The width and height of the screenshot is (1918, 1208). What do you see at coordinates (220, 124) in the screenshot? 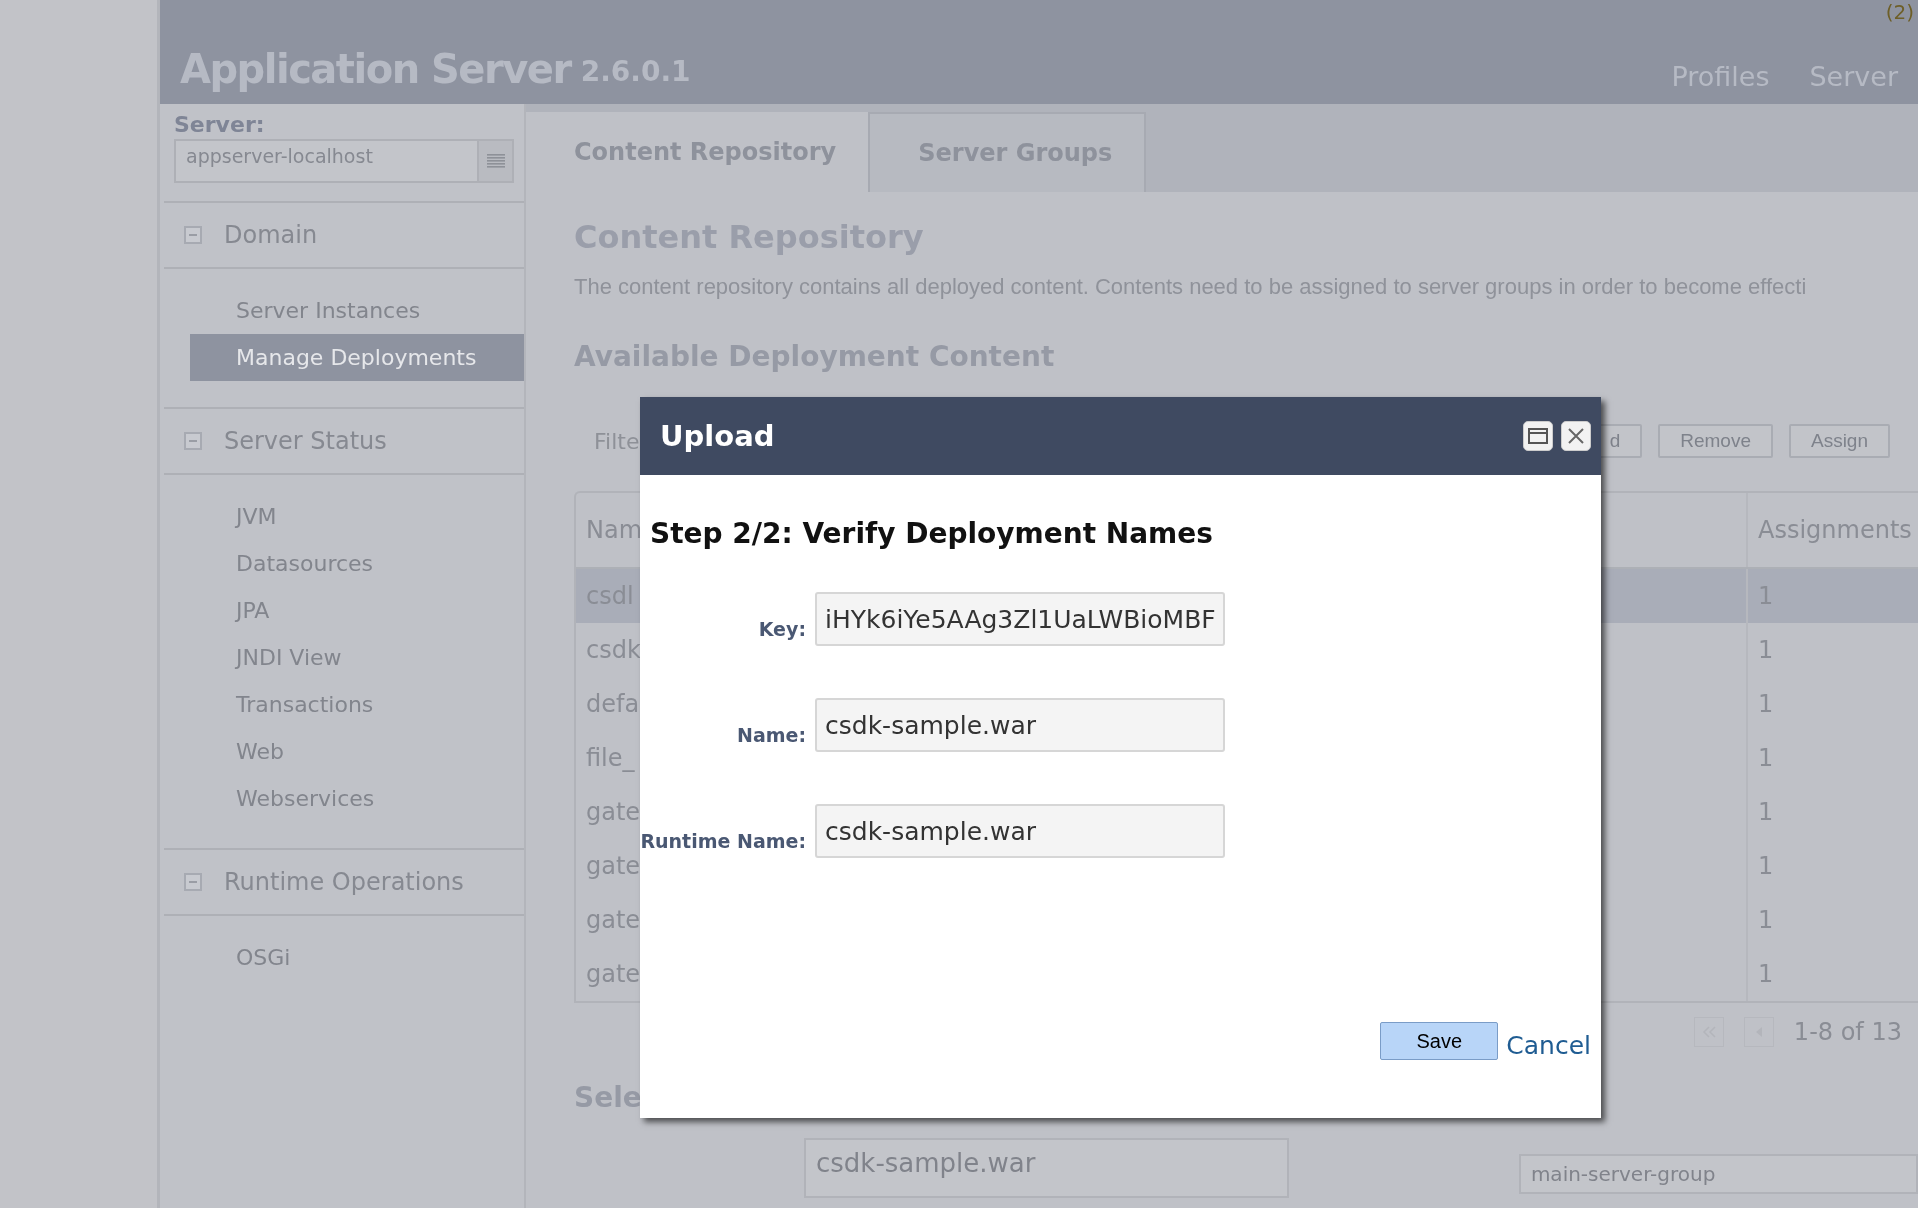
I see `server-label: Server:` at bounding box center [220, 124].